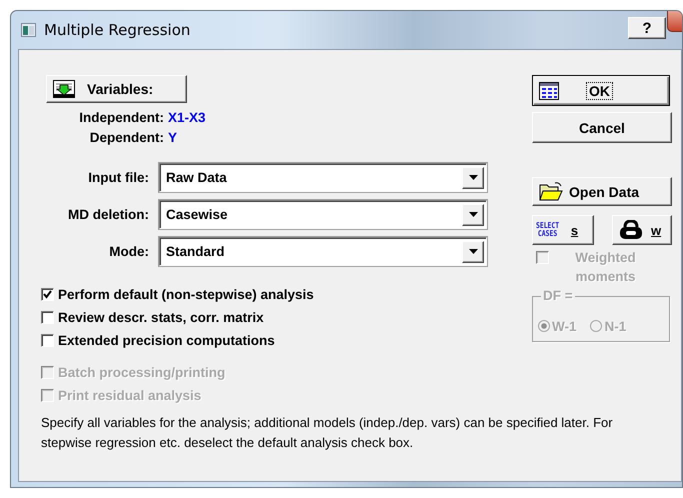 The height and width of the screenshot is (498, 683). What do you see at coordinates (564, 326) in the screenshot?
I see `radio-label: W-1` at bounding box center [564, 326].